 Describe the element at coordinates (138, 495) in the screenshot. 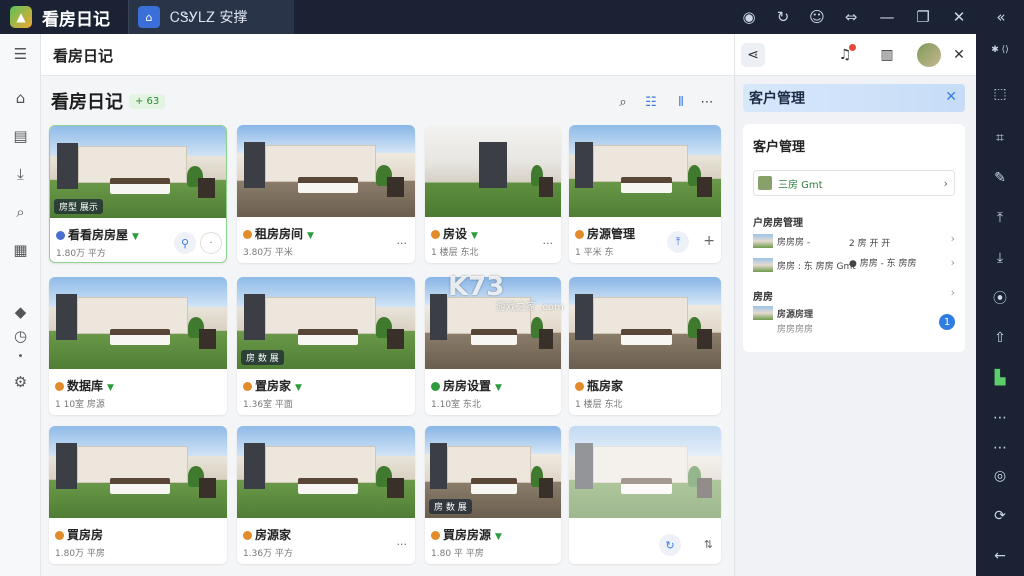

I see `property-card: 買房房 1.80万 平房` at that location.